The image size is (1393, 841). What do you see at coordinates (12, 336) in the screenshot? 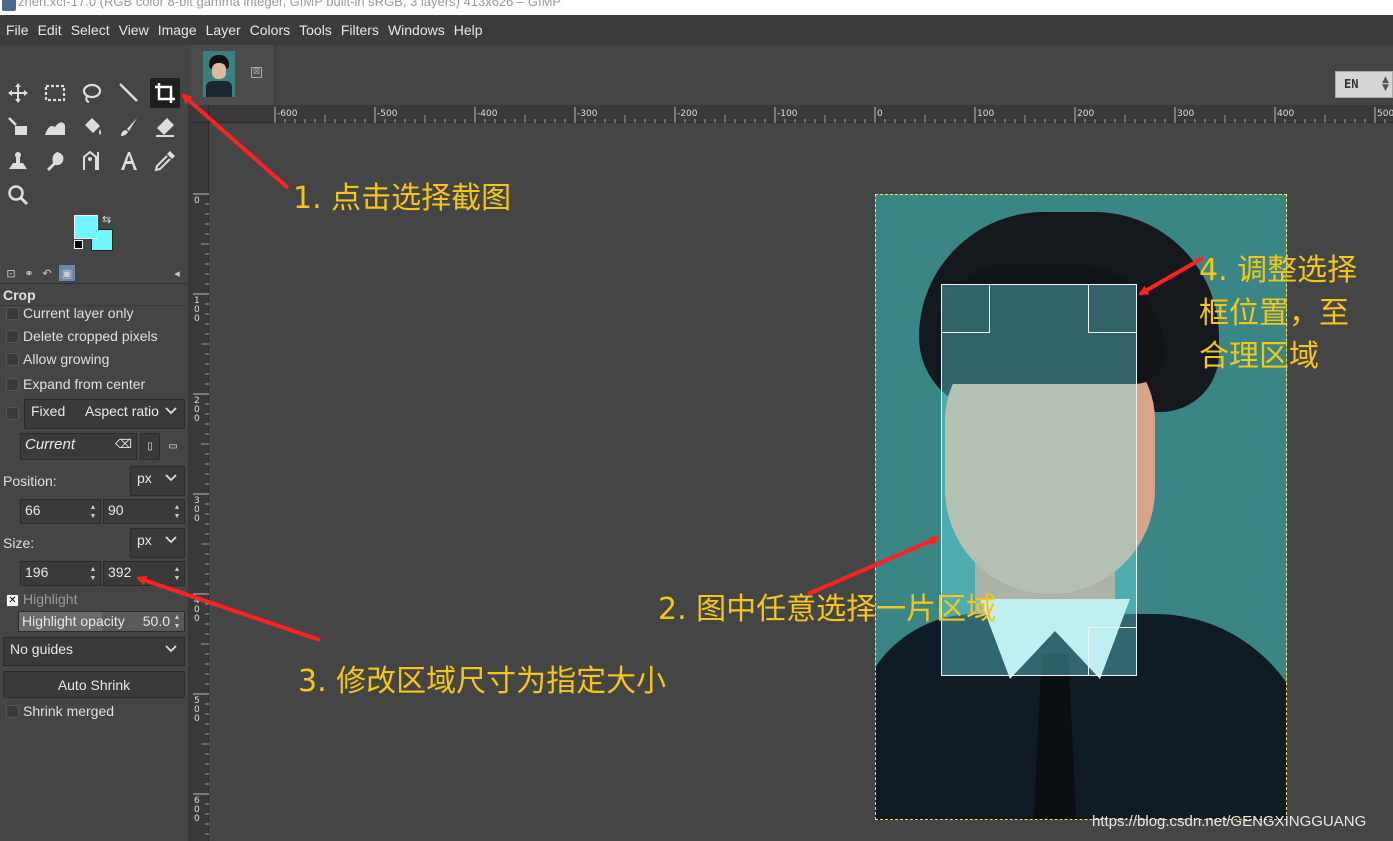
I see `delete-cropped-checkbox` at bounding box center [12, 336].